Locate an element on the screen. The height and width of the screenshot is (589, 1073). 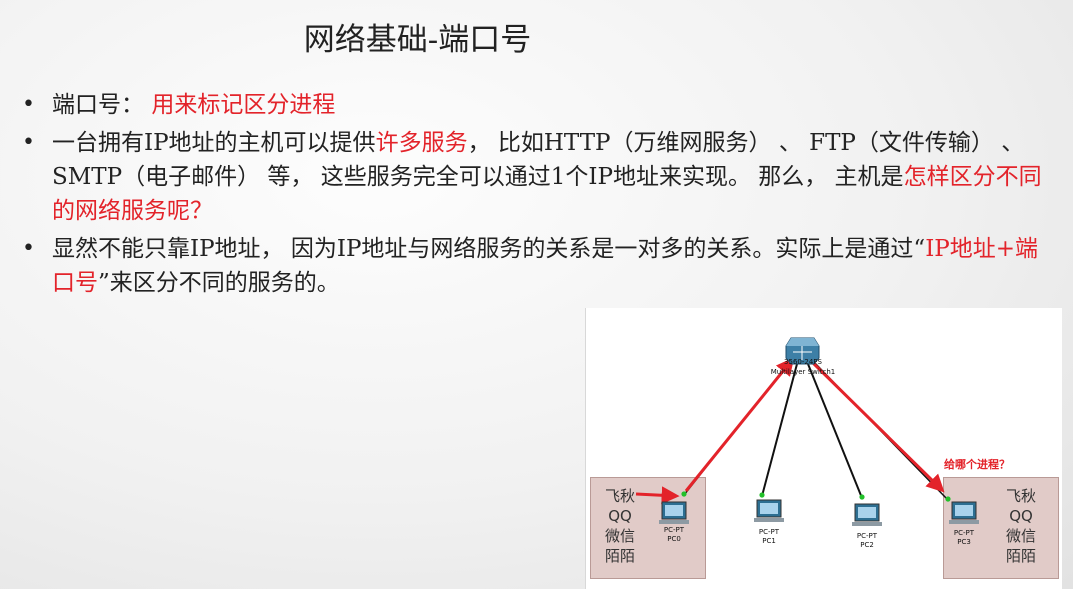
switch-name-label: Multilayer Switch1 is located at coordinates (803, 372).